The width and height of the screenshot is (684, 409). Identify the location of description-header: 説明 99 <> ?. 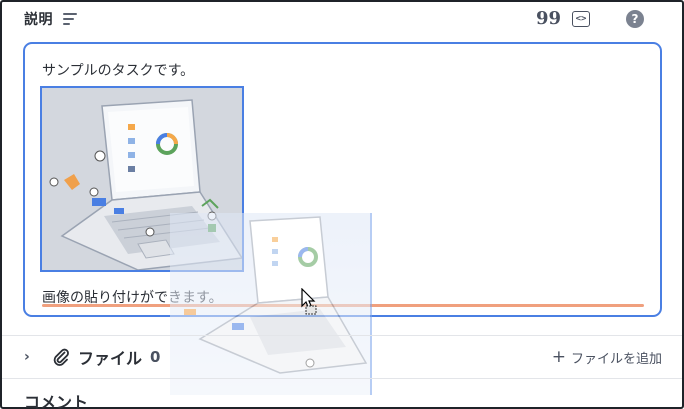
(344, 19).